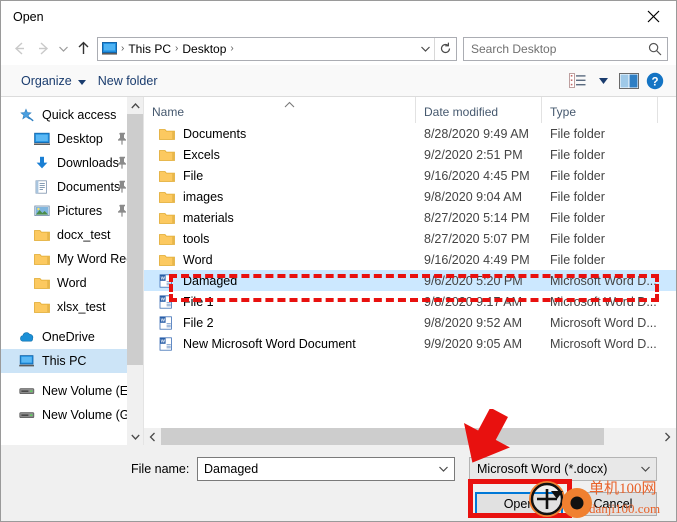  I want to click on file-name-input: Damaged, so click(326, 469).